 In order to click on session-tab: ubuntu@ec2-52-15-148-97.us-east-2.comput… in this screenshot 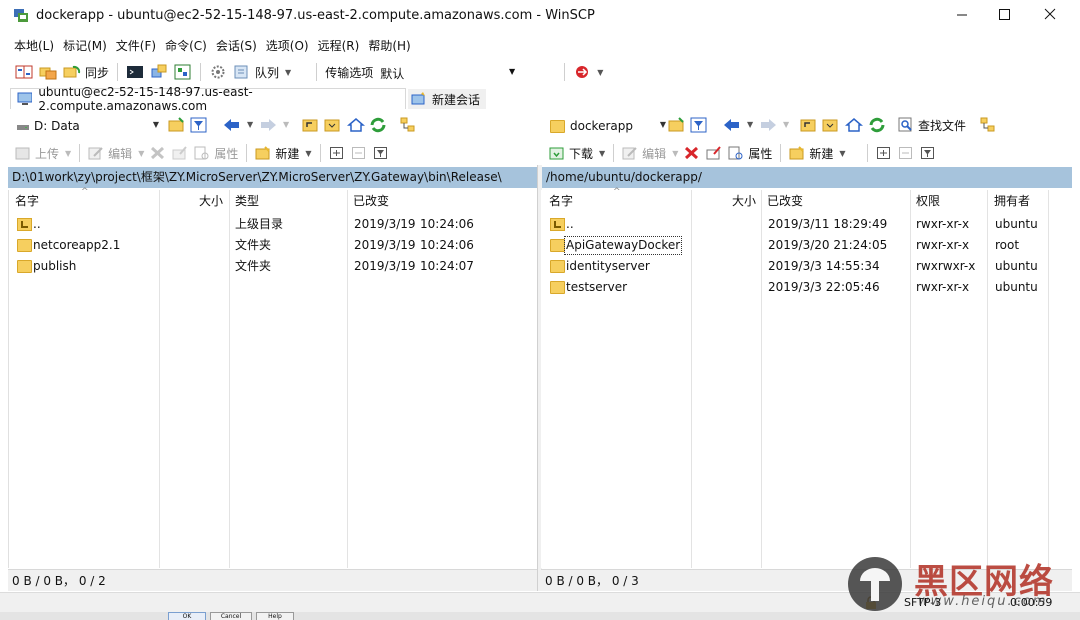, I will do `click(208, 99)`.